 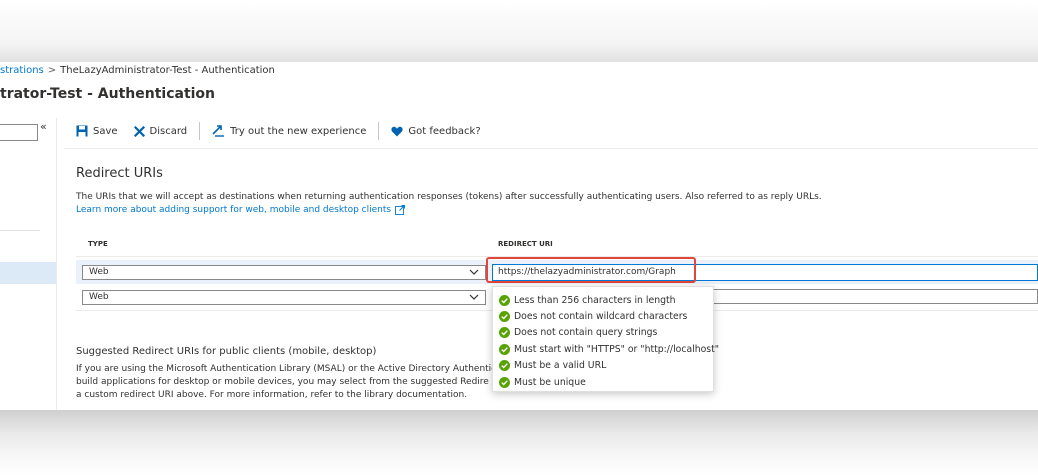 I want to click on nav-divider, so click(x=20, y=230).